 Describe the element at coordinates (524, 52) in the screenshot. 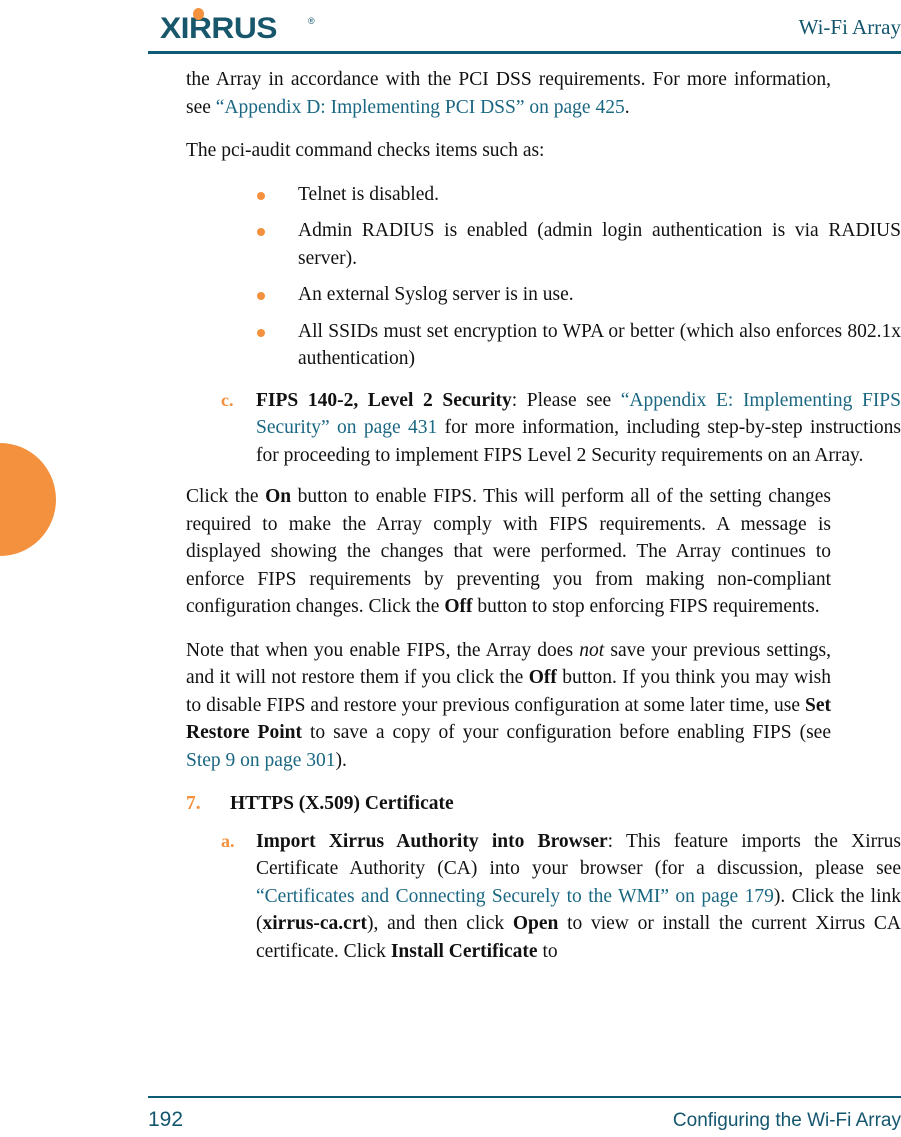

I see `header-divider` at that location.